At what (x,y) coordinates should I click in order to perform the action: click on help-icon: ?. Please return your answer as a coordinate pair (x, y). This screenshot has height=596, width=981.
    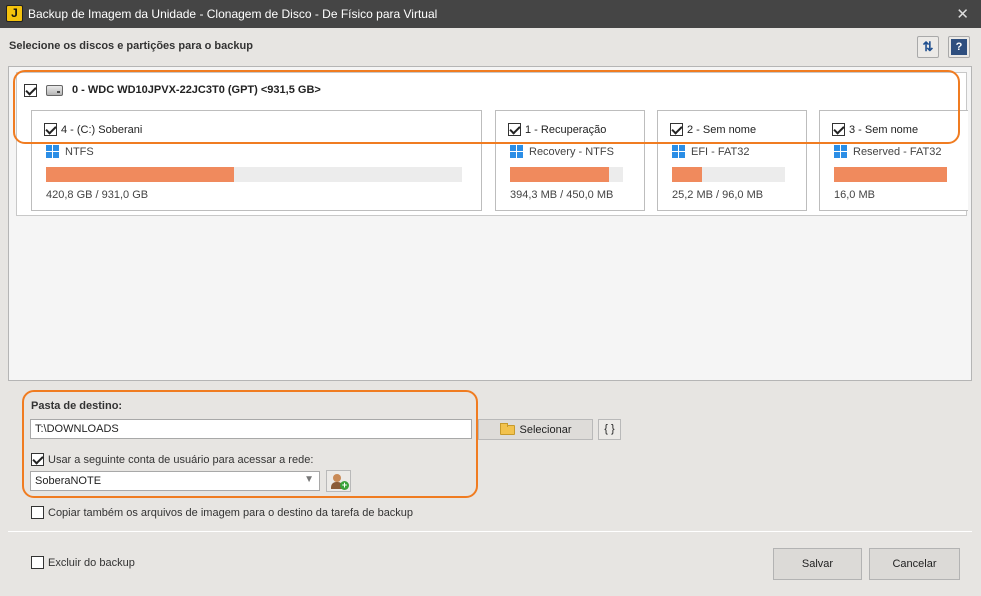
    Looking at the image, I should click on (959, 47).